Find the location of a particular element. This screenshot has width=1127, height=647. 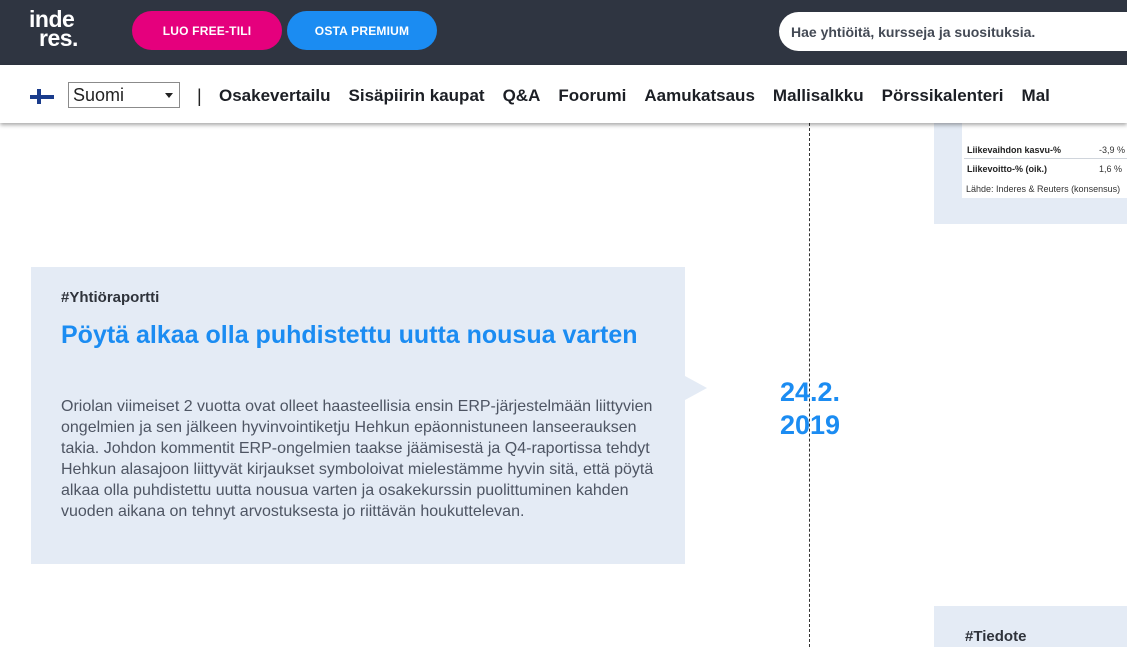

stat-value: 1,6 % is located at coordinates (1111, 169).